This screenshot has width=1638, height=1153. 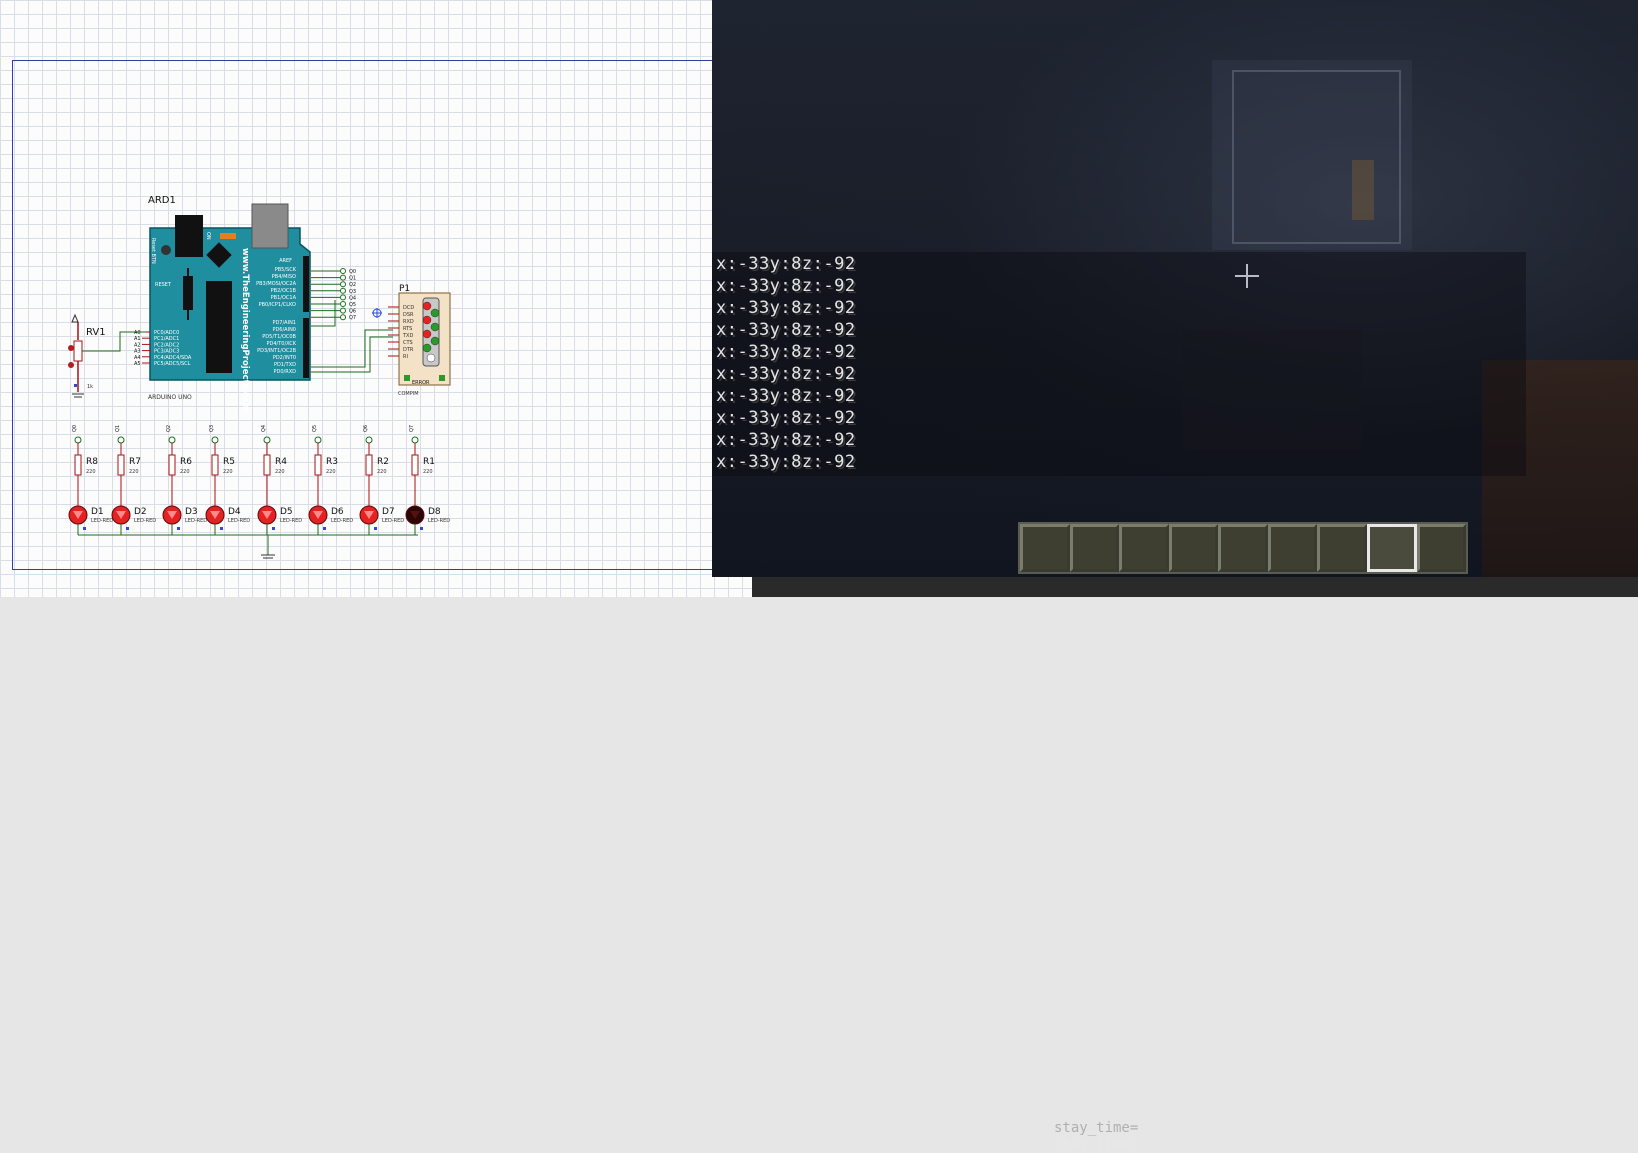 What do you see at coordinates (90, 480) in the screenshot?
I see `led-channel: Q0 R8 220 D1LED-RED` at bounding box center [90, 480].